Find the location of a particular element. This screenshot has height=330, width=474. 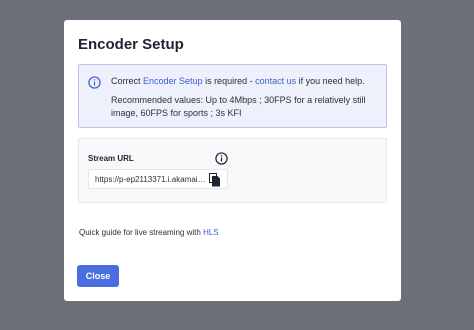

info-suffix: if you need help. is located at coordinates (330, 81).